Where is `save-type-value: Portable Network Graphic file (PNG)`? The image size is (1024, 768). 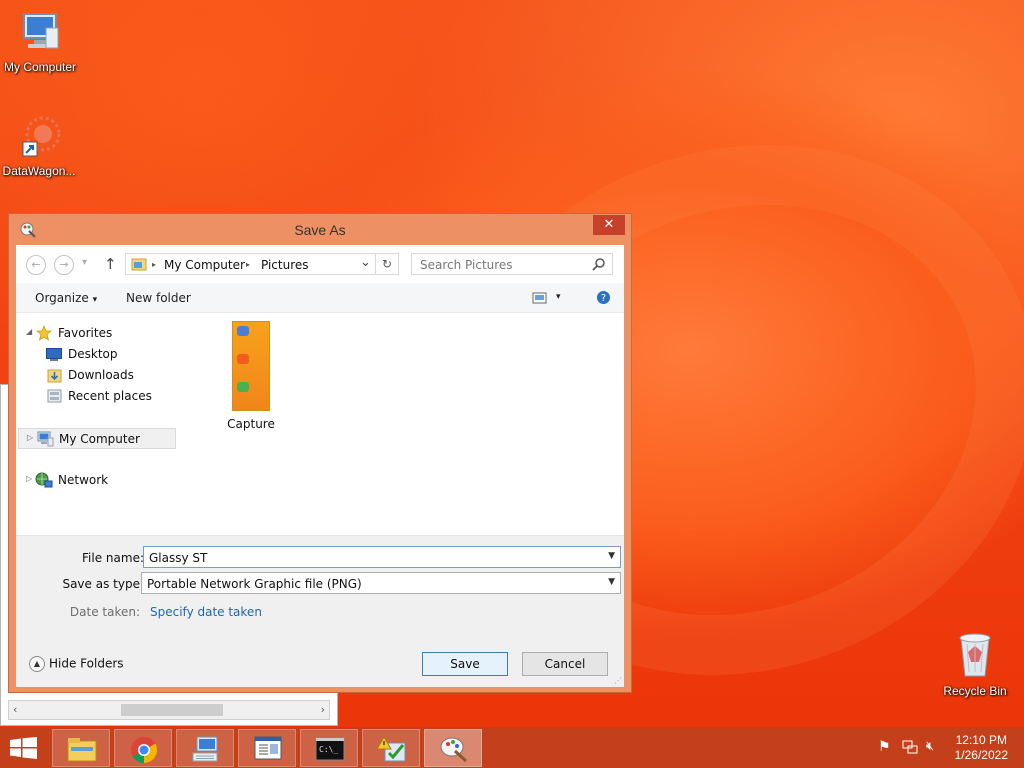
save-type-value: Portable Network Graphic file (PNG) is located at coordinates (254, 584).